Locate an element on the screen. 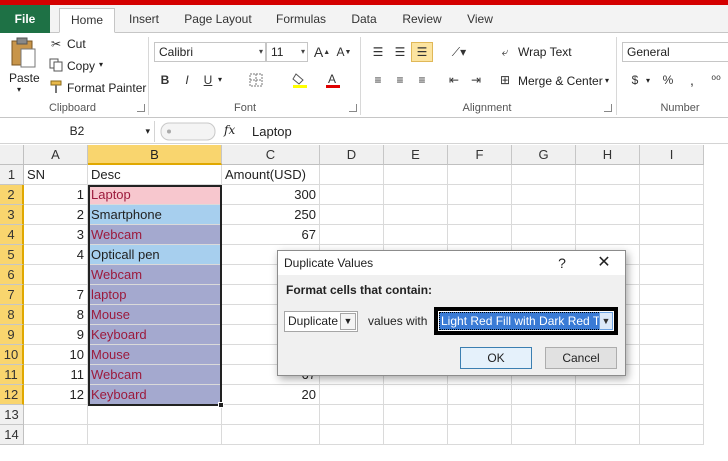 The height and width of the screenshot is (461, 728). fill-handle is located at coordinates (221, 405).